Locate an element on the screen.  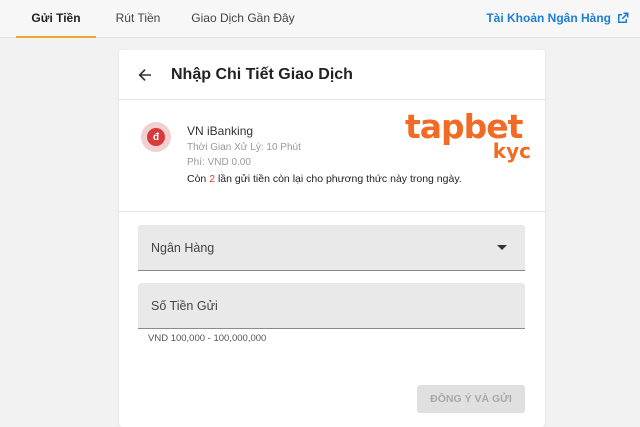
bank-logo-icon: đ is located at coordinates (156, 137).